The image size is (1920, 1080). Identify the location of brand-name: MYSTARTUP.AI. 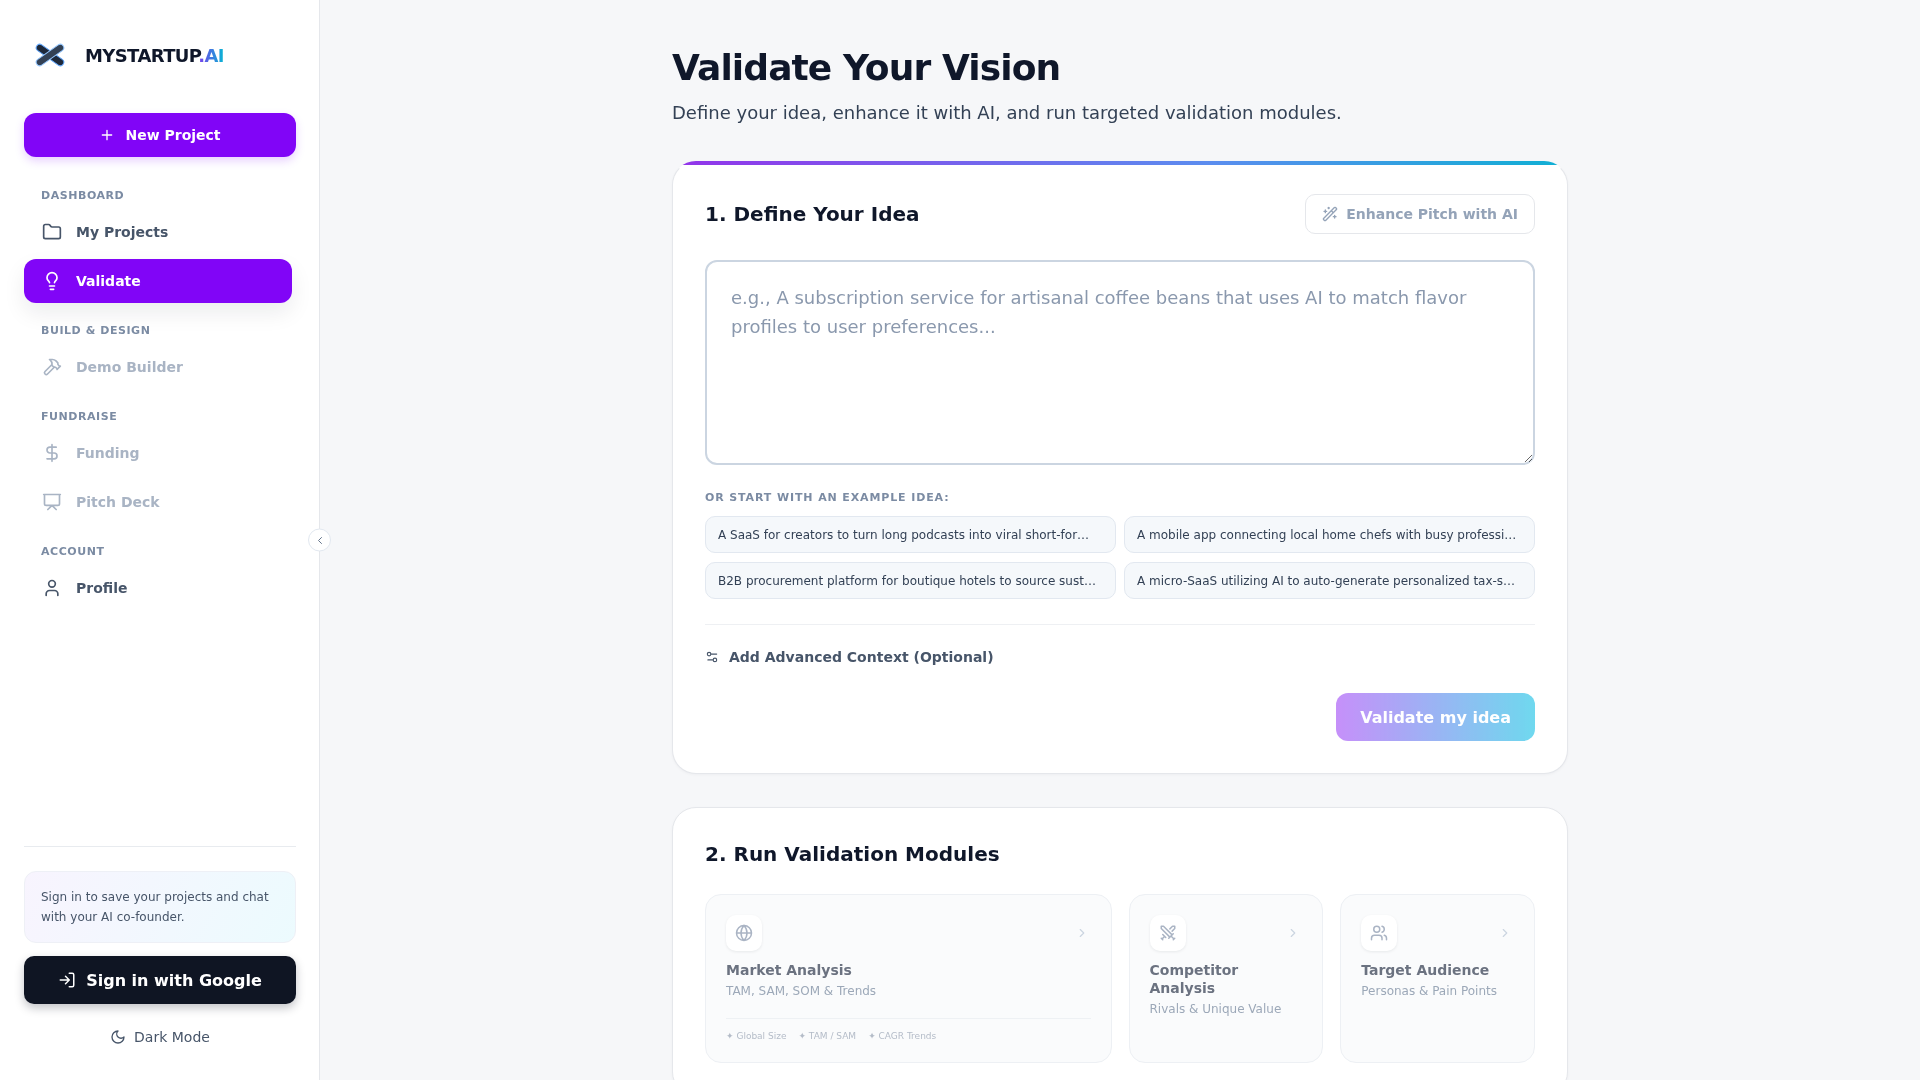
(154, 55).